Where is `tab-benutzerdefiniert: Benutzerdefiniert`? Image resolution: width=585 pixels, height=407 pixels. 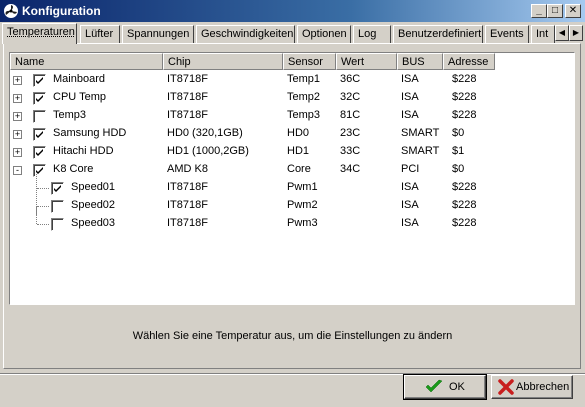 tab-benutzerdefiniert: Benutzerdefiniert is located at coordinates (438, 34).